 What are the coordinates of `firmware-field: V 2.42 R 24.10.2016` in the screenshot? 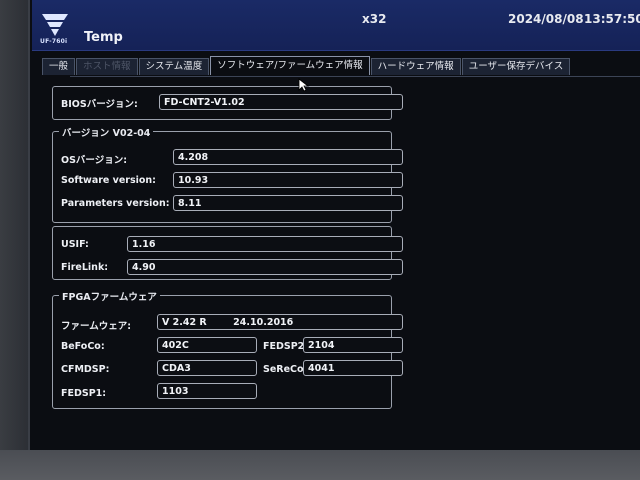 It's located at (280, 322).